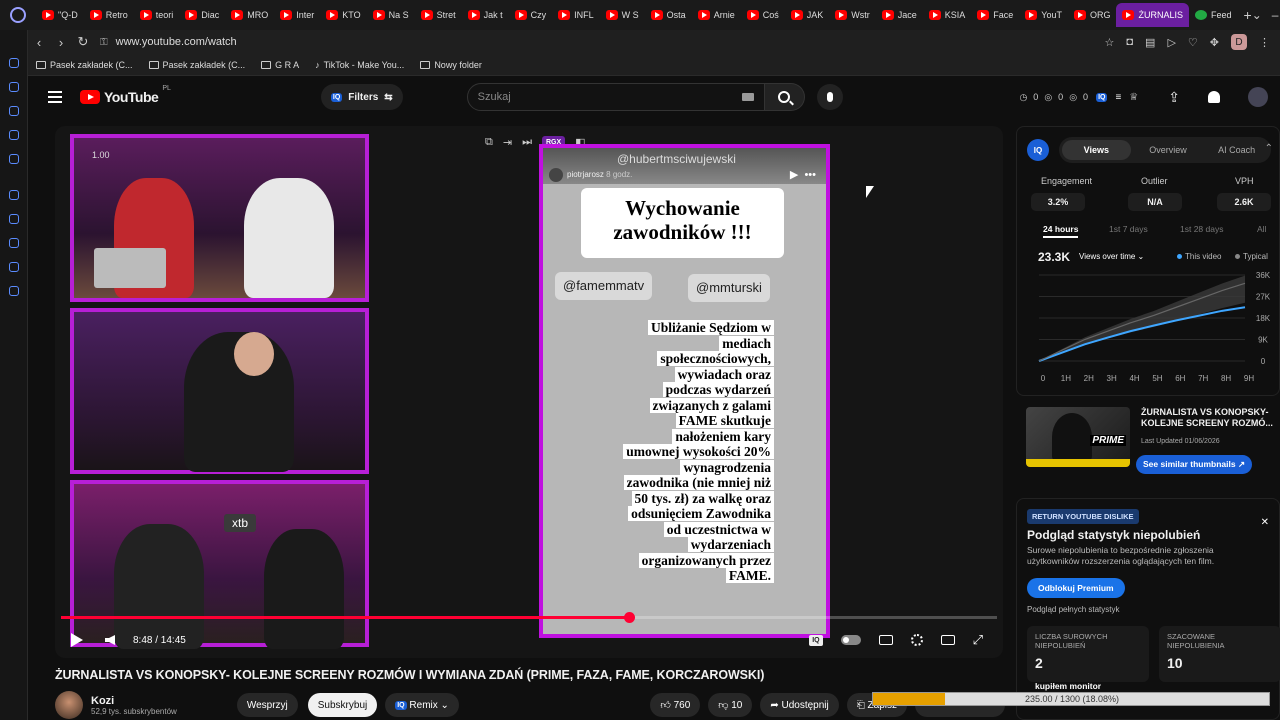  Describe the element at coordinates (1096, 150) in the screenshot. I see `tab-views: Views` at that location.